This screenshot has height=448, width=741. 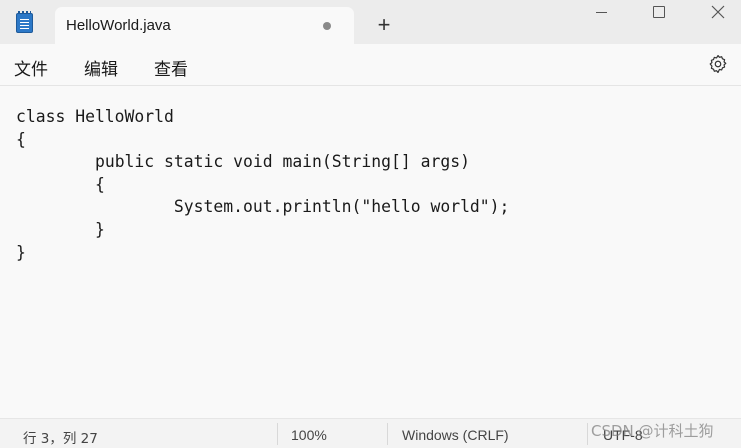 What do you see at coordinates (652, 431) in the screenshot?
I see `watermark: CSDN @计科土狗` at bounding box center [652, 431].